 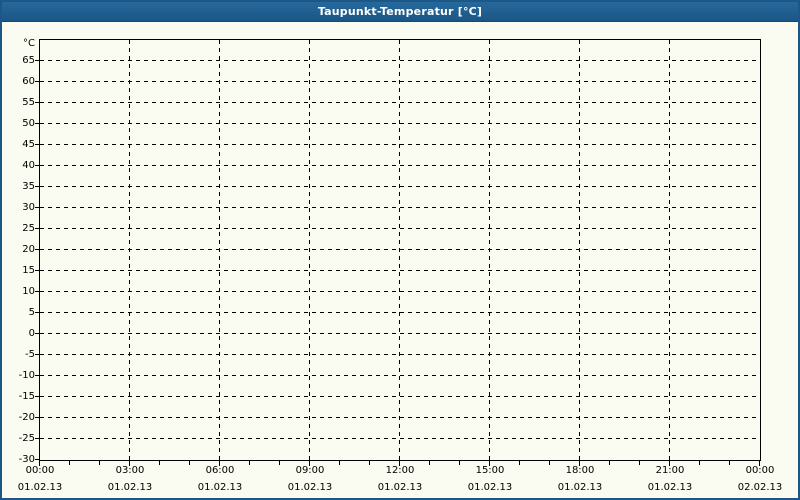 I want to click on y-tick-label: 25, so click(x=28, y=228).